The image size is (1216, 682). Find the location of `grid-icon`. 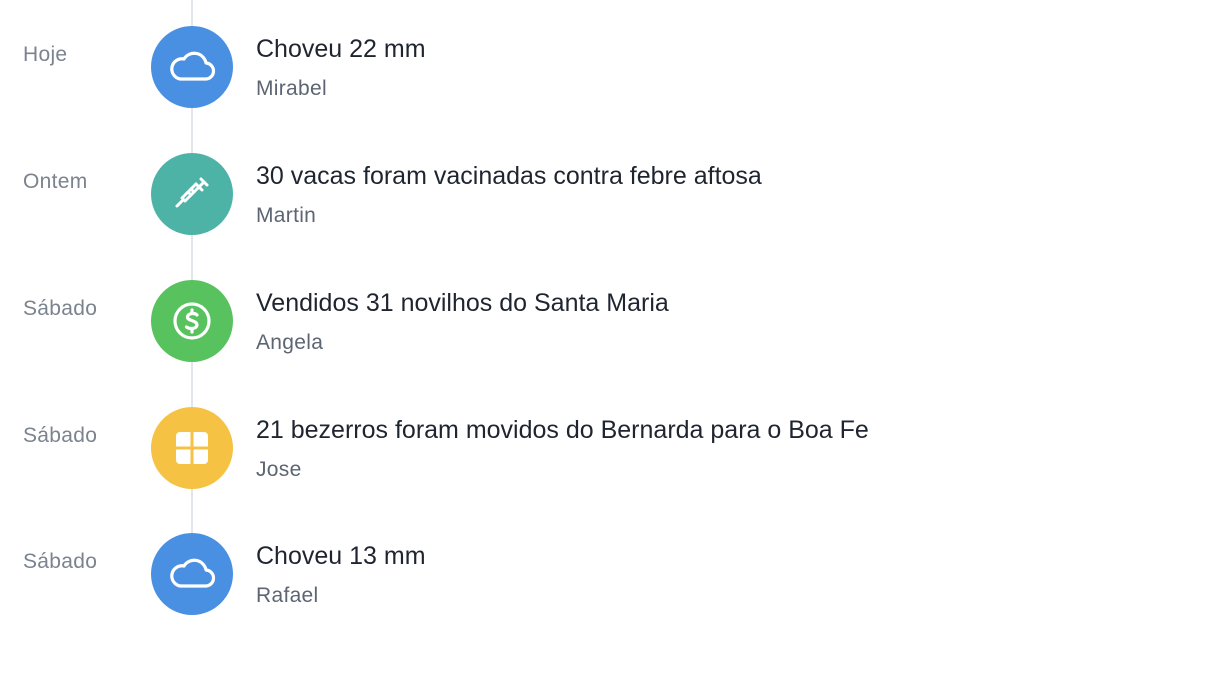

grid-icon is located at coordinates (192, 448).